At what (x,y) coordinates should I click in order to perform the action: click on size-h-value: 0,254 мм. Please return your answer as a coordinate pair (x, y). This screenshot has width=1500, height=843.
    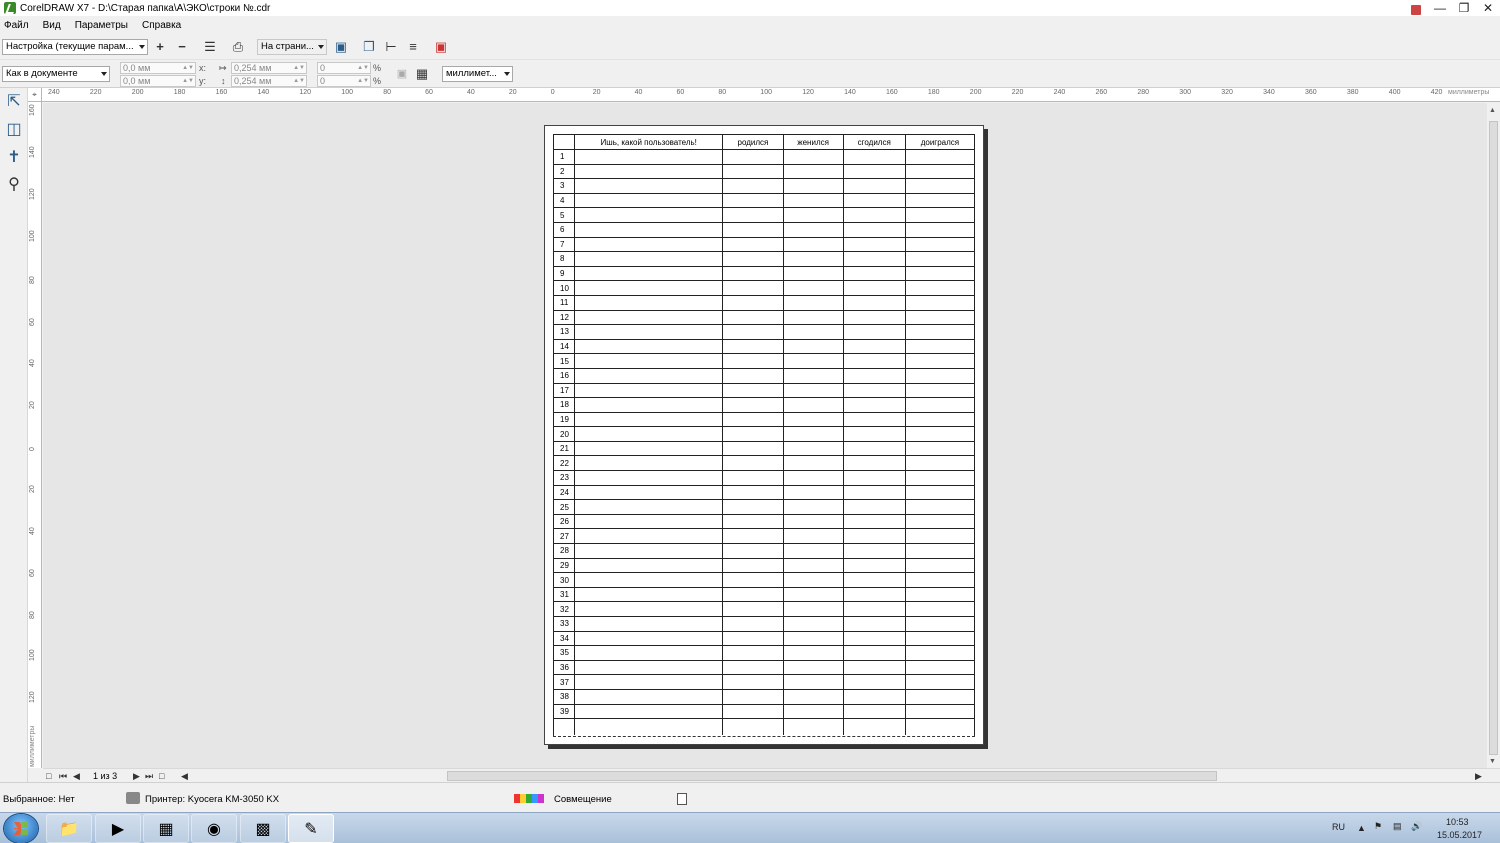
    Looking at the image, I should click on (253, 81).